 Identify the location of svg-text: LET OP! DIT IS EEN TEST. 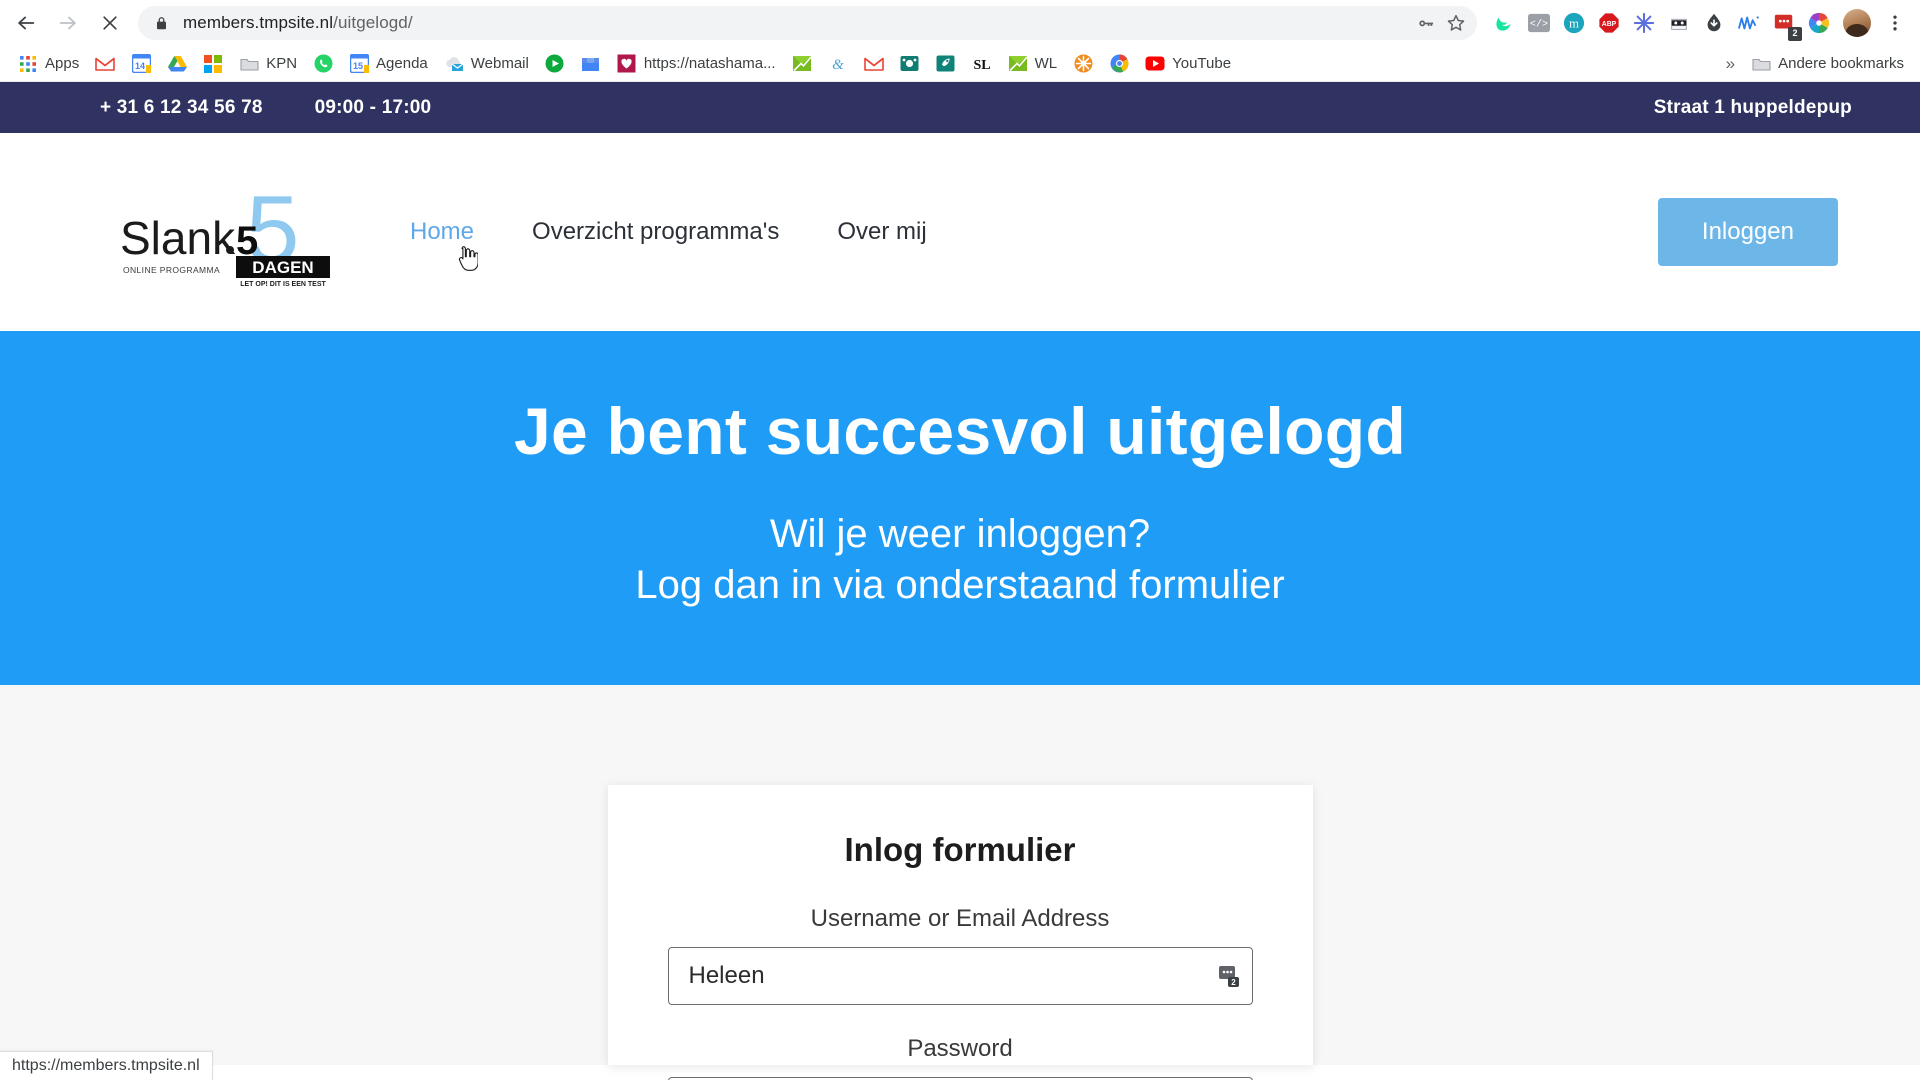
(283, 284).